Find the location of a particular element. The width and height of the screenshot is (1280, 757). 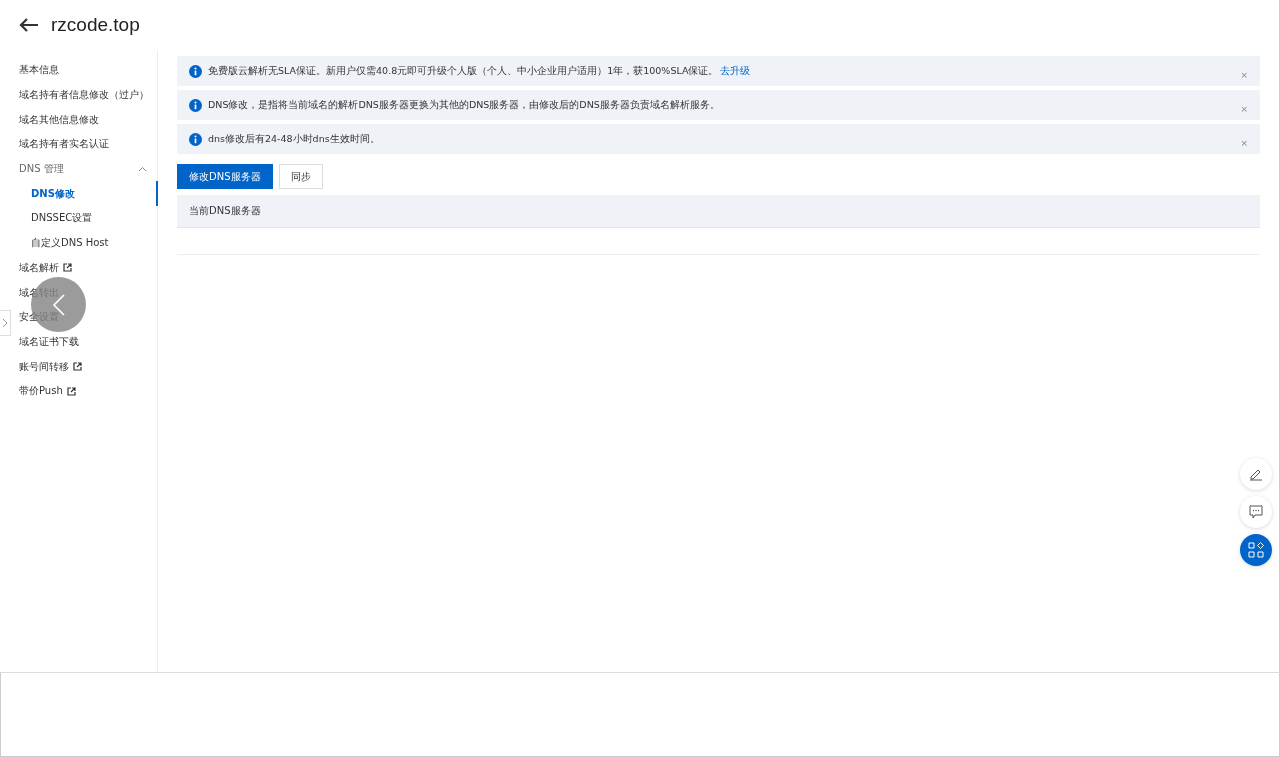

action-button: 同步 is located at coordinates (300, 176).